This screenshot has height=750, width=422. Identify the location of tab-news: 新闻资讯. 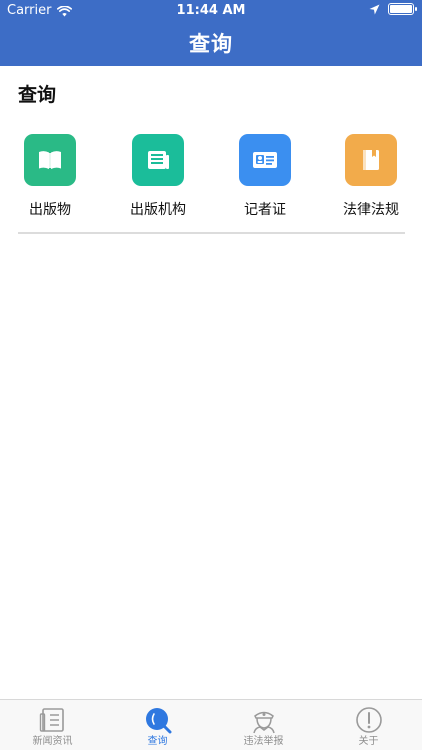
(52, 725).